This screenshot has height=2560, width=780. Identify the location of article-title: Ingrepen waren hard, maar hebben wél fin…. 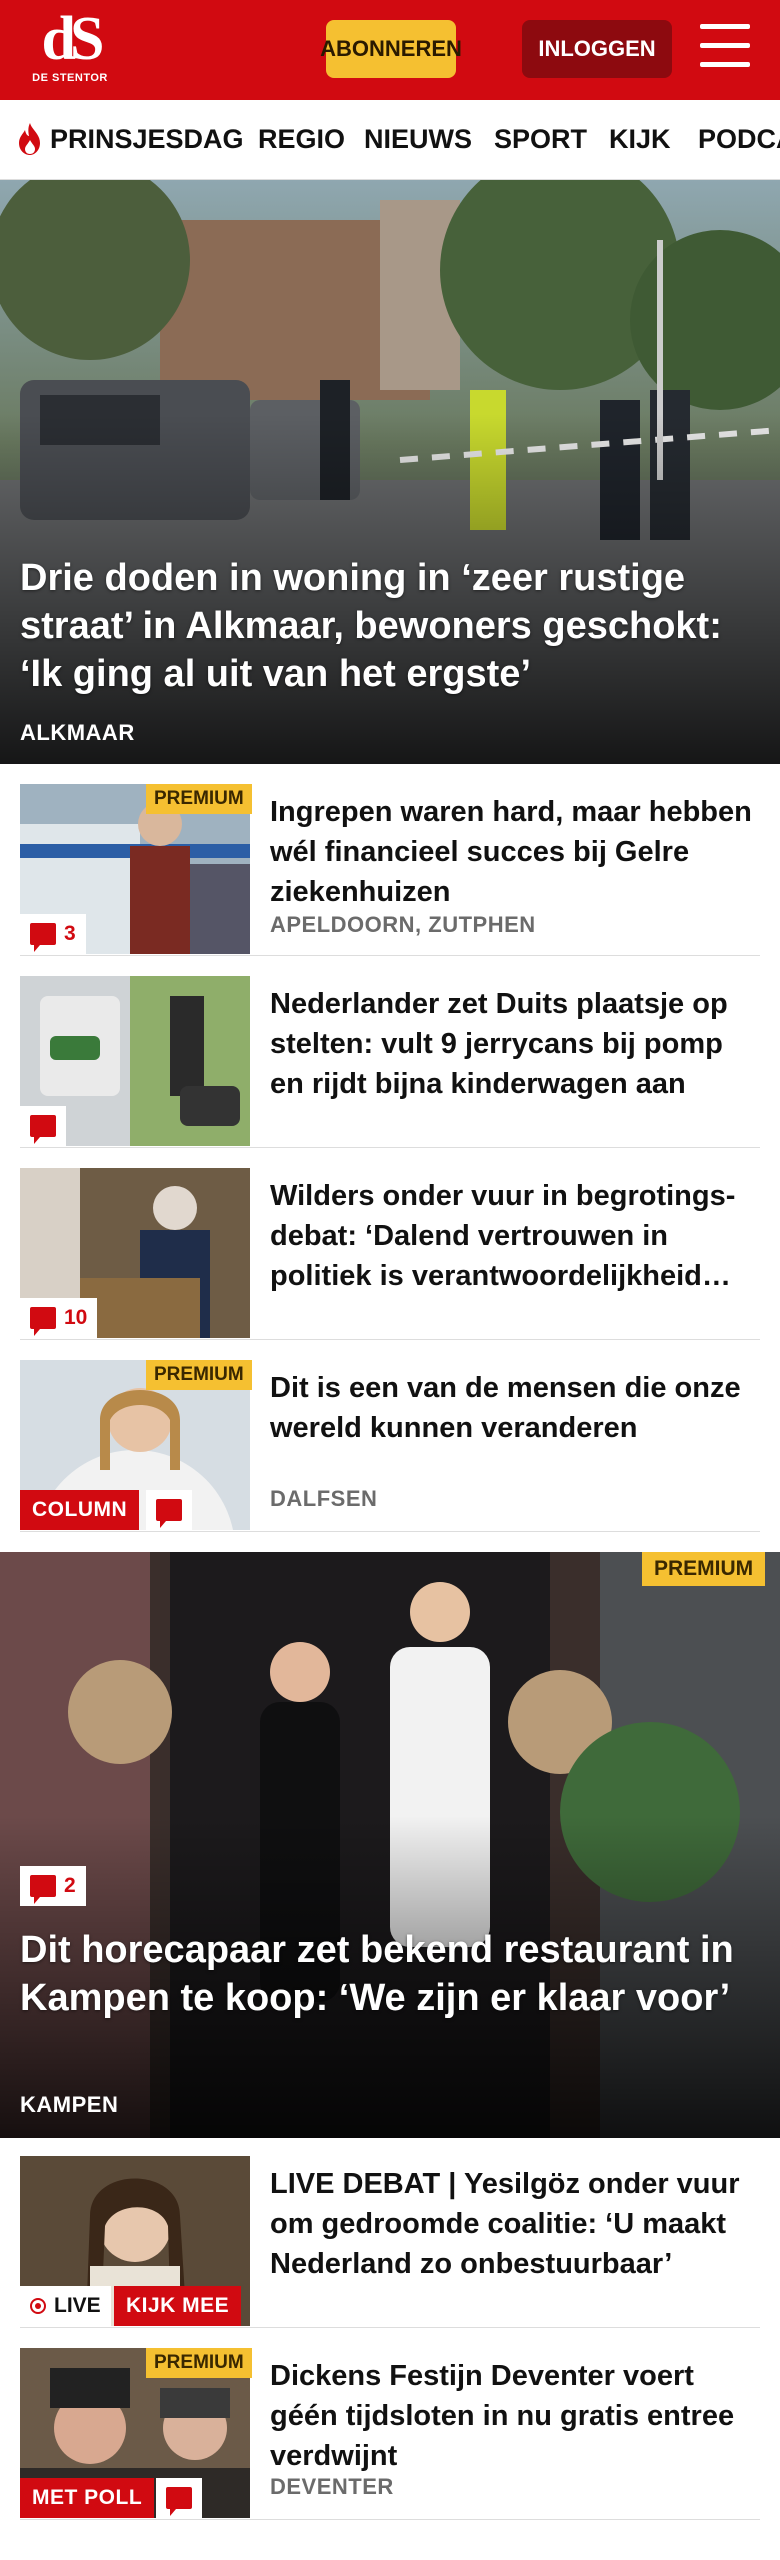
(511, 852).